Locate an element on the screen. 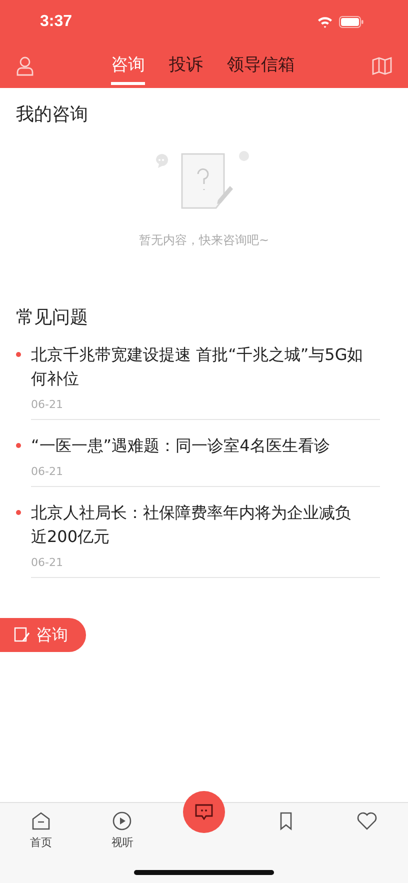  section-title: 常见问题 is located at coordinates (52, 317).